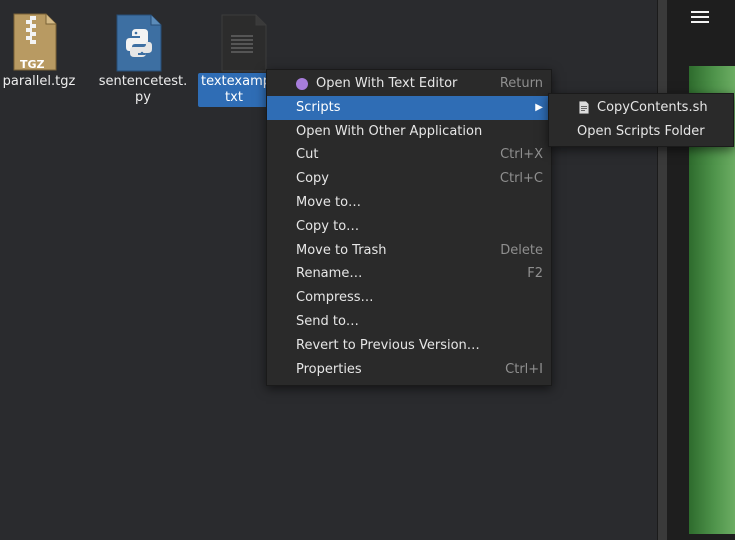 This screenshot has width=735, height=540. Describe the element at coordinates (700, 17) in the screenshot. I see `hamburger-icon` at that location.